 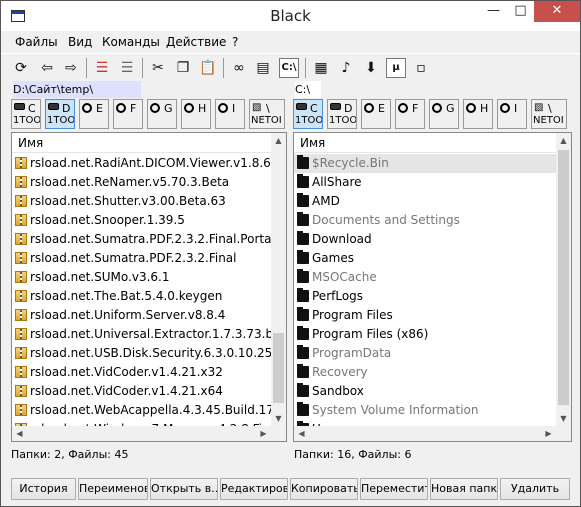 What do you see at coordinates (421, 68) in the screenshot?
I see `window-icon: ▫` at bounding box center [421, 68].